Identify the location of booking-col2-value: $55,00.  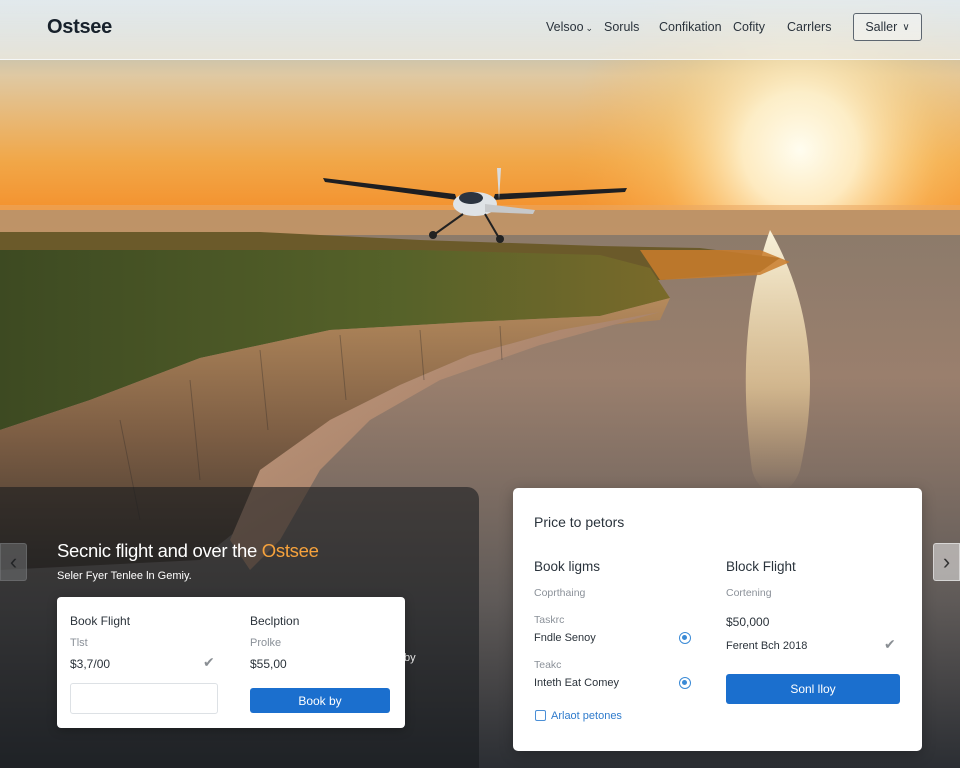
(268, 664).